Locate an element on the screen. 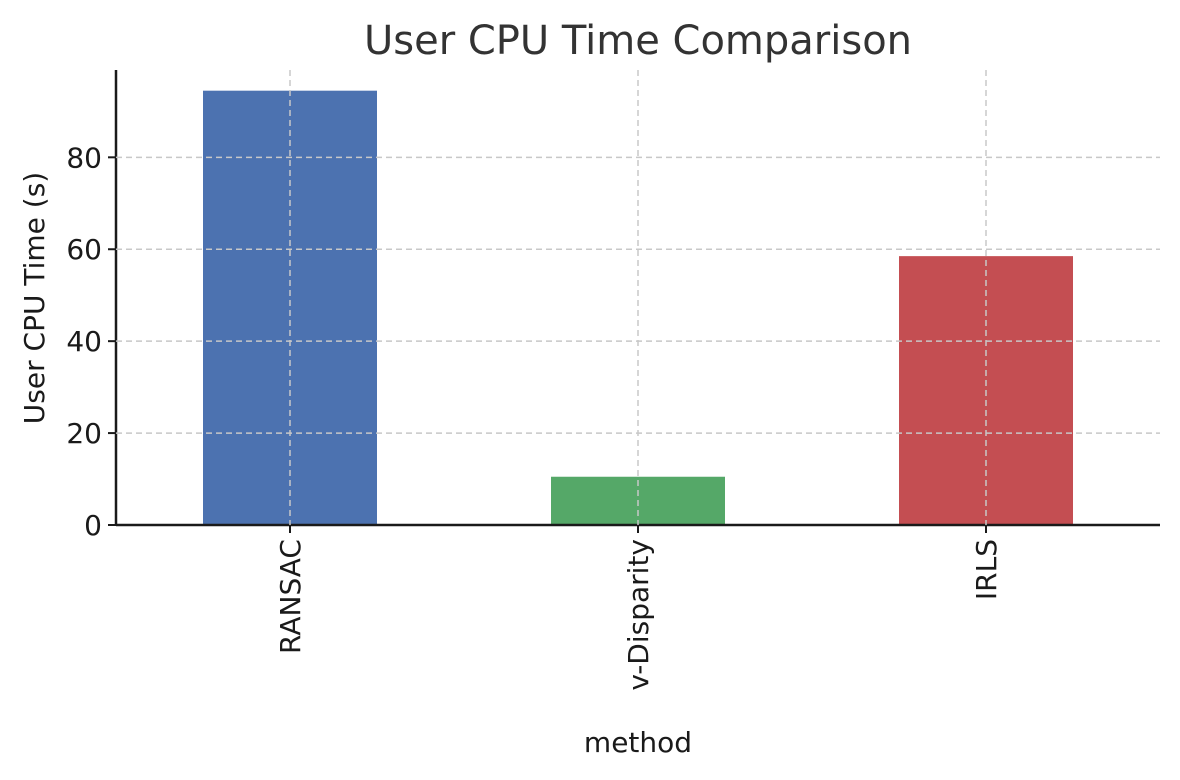 The width and height of the screenshot is (1180, 780). y-tick-label: 80 is located at coordinates (84, 157).